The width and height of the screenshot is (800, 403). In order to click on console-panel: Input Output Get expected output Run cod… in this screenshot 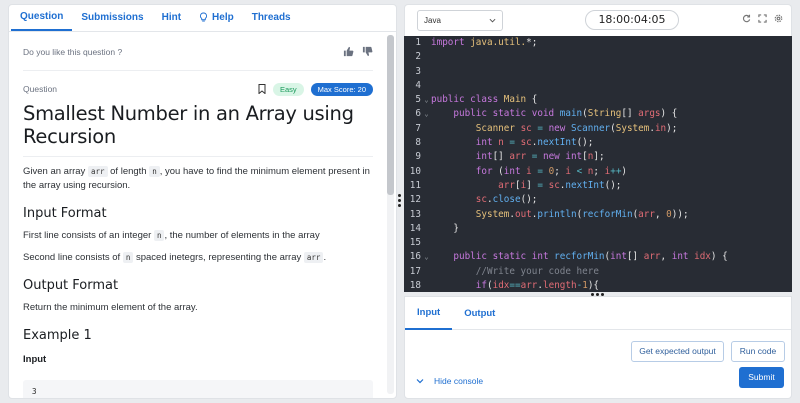, I will do `click(598, 347)`.